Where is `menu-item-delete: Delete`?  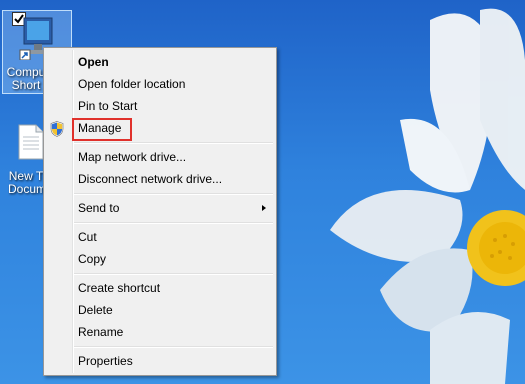 menu-item-delete: Delete is located at coordinates (160, 310).